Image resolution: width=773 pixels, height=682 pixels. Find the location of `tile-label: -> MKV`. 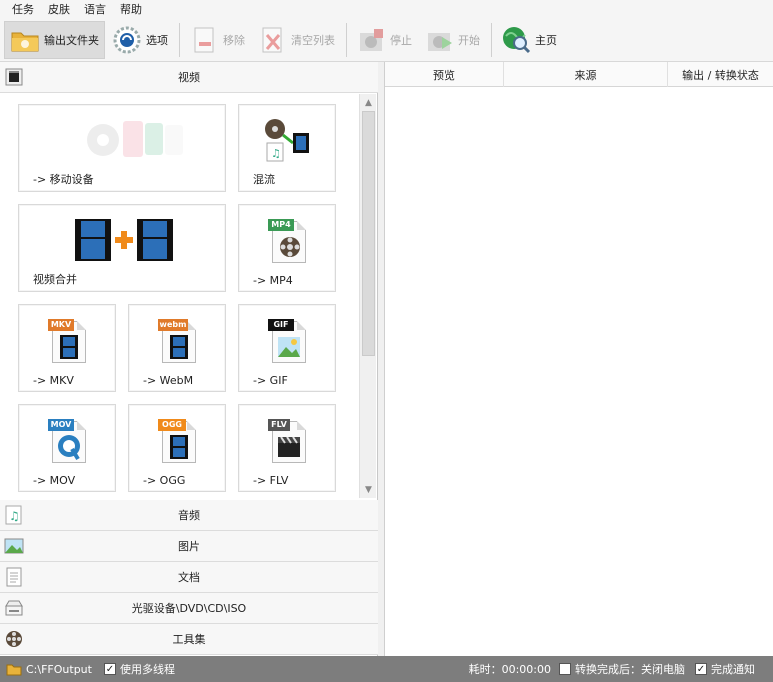

tile-label: -> MKV is located at coordinates (53, 380).